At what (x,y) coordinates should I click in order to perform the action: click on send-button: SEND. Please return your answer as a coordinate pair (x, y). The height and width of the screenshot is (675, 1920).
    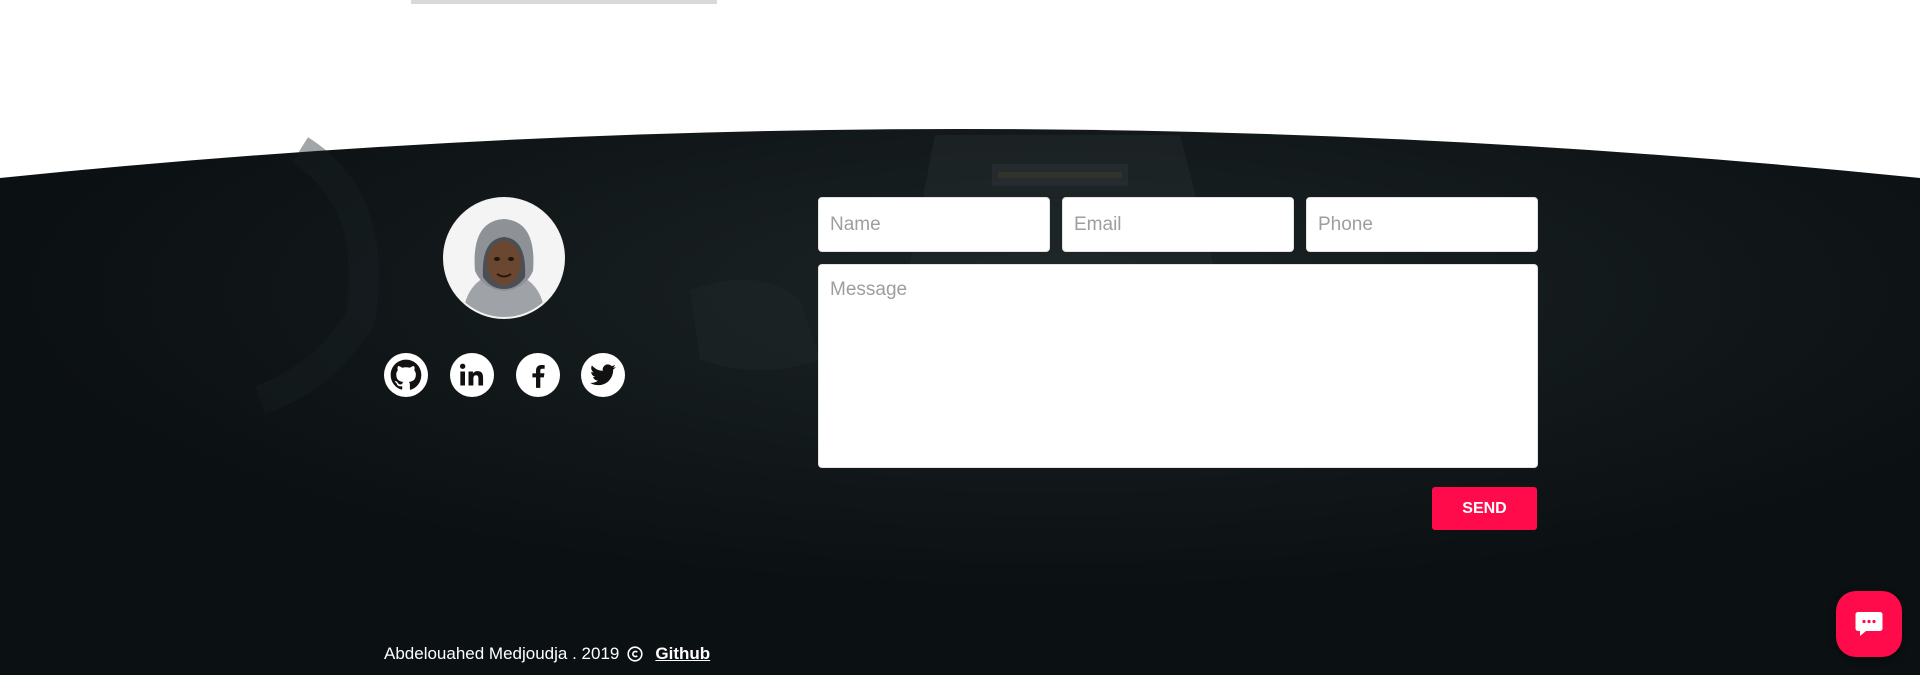
    Looking at the image, I should click on (1484, 508).